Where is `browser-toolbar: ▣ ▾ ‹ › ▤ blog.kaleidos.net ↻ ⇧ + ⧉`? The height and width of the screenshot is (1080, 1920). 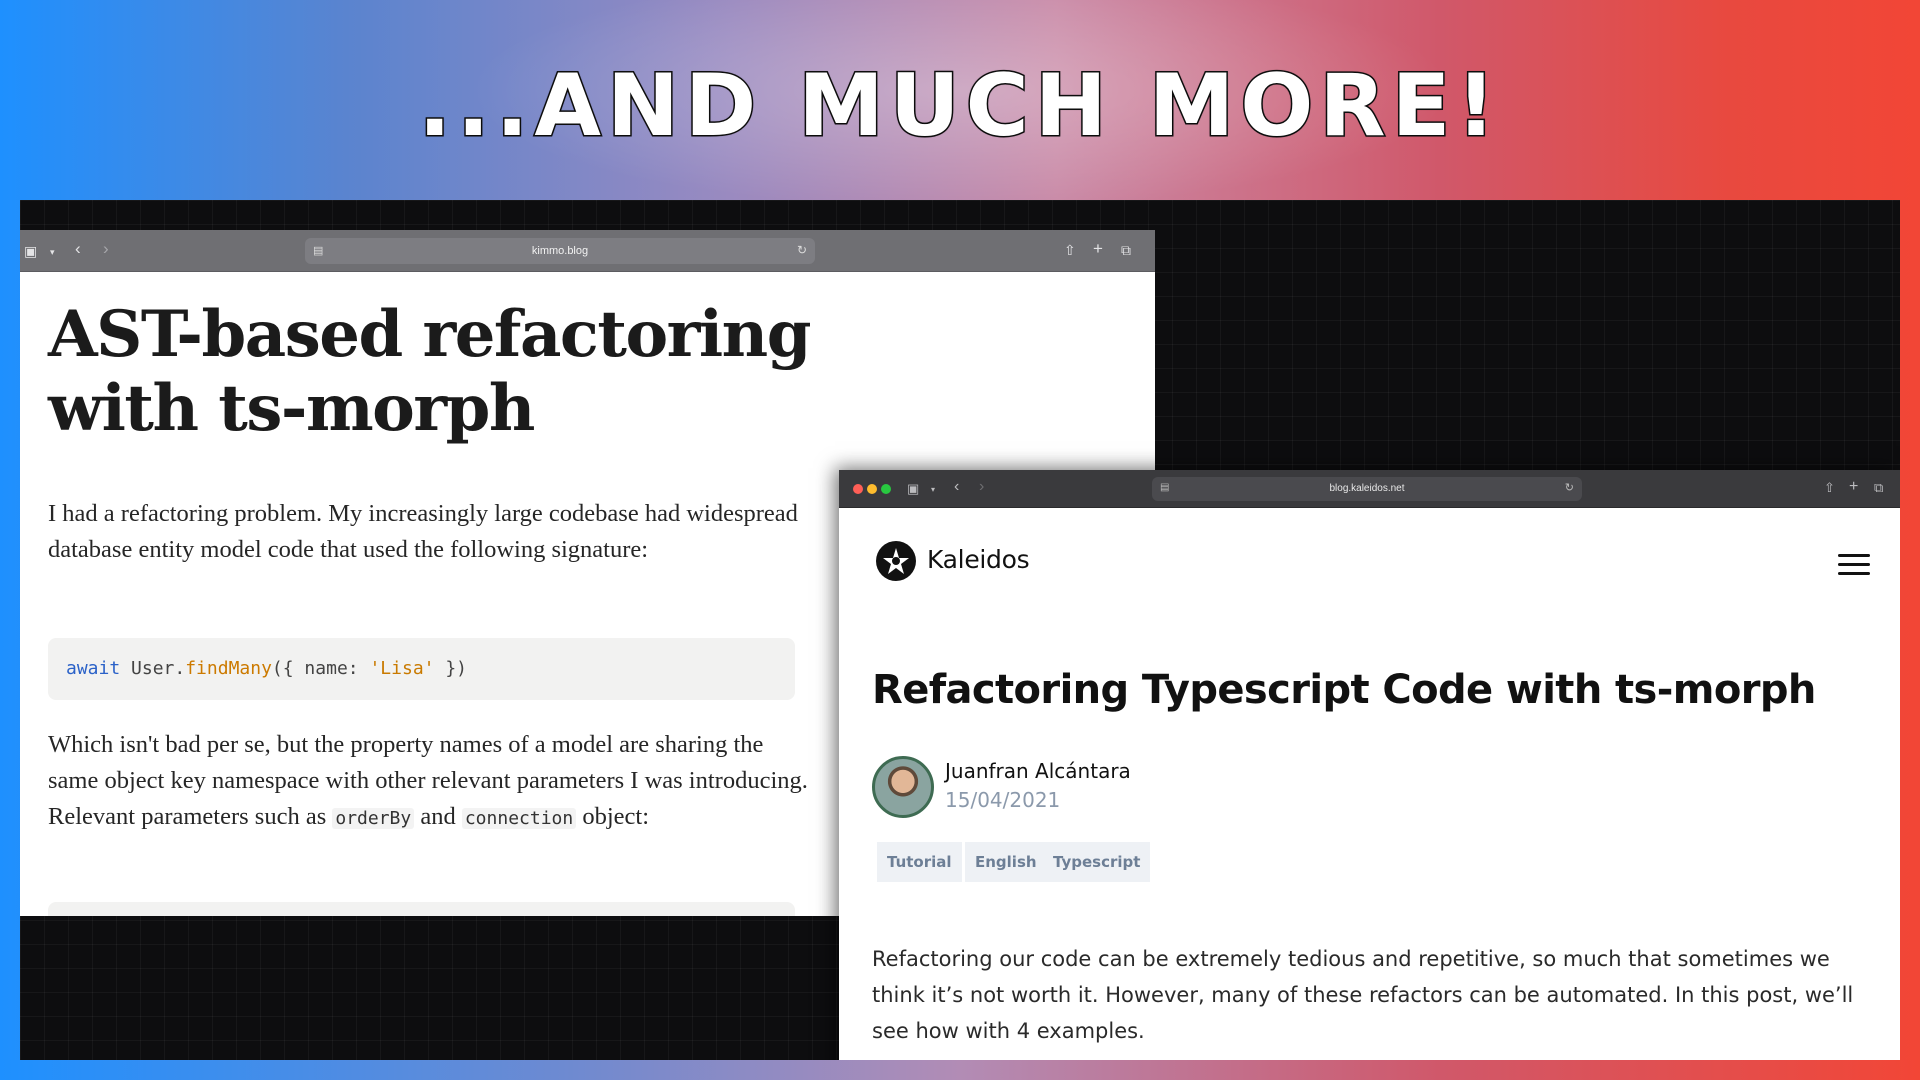 browser-toolbar: ▣ ▾ ‹ › ▤ blog.kaleidos.net ↻ ⇧ + ⧉ is located at coordinates (1369, 489).